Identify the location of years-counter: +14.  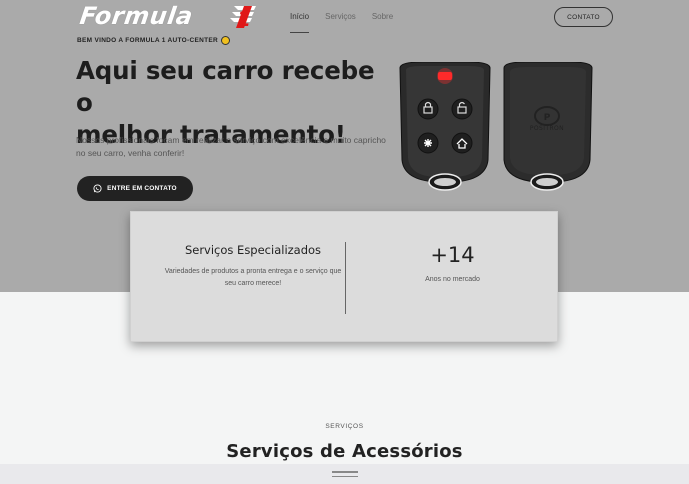
(452, 255).